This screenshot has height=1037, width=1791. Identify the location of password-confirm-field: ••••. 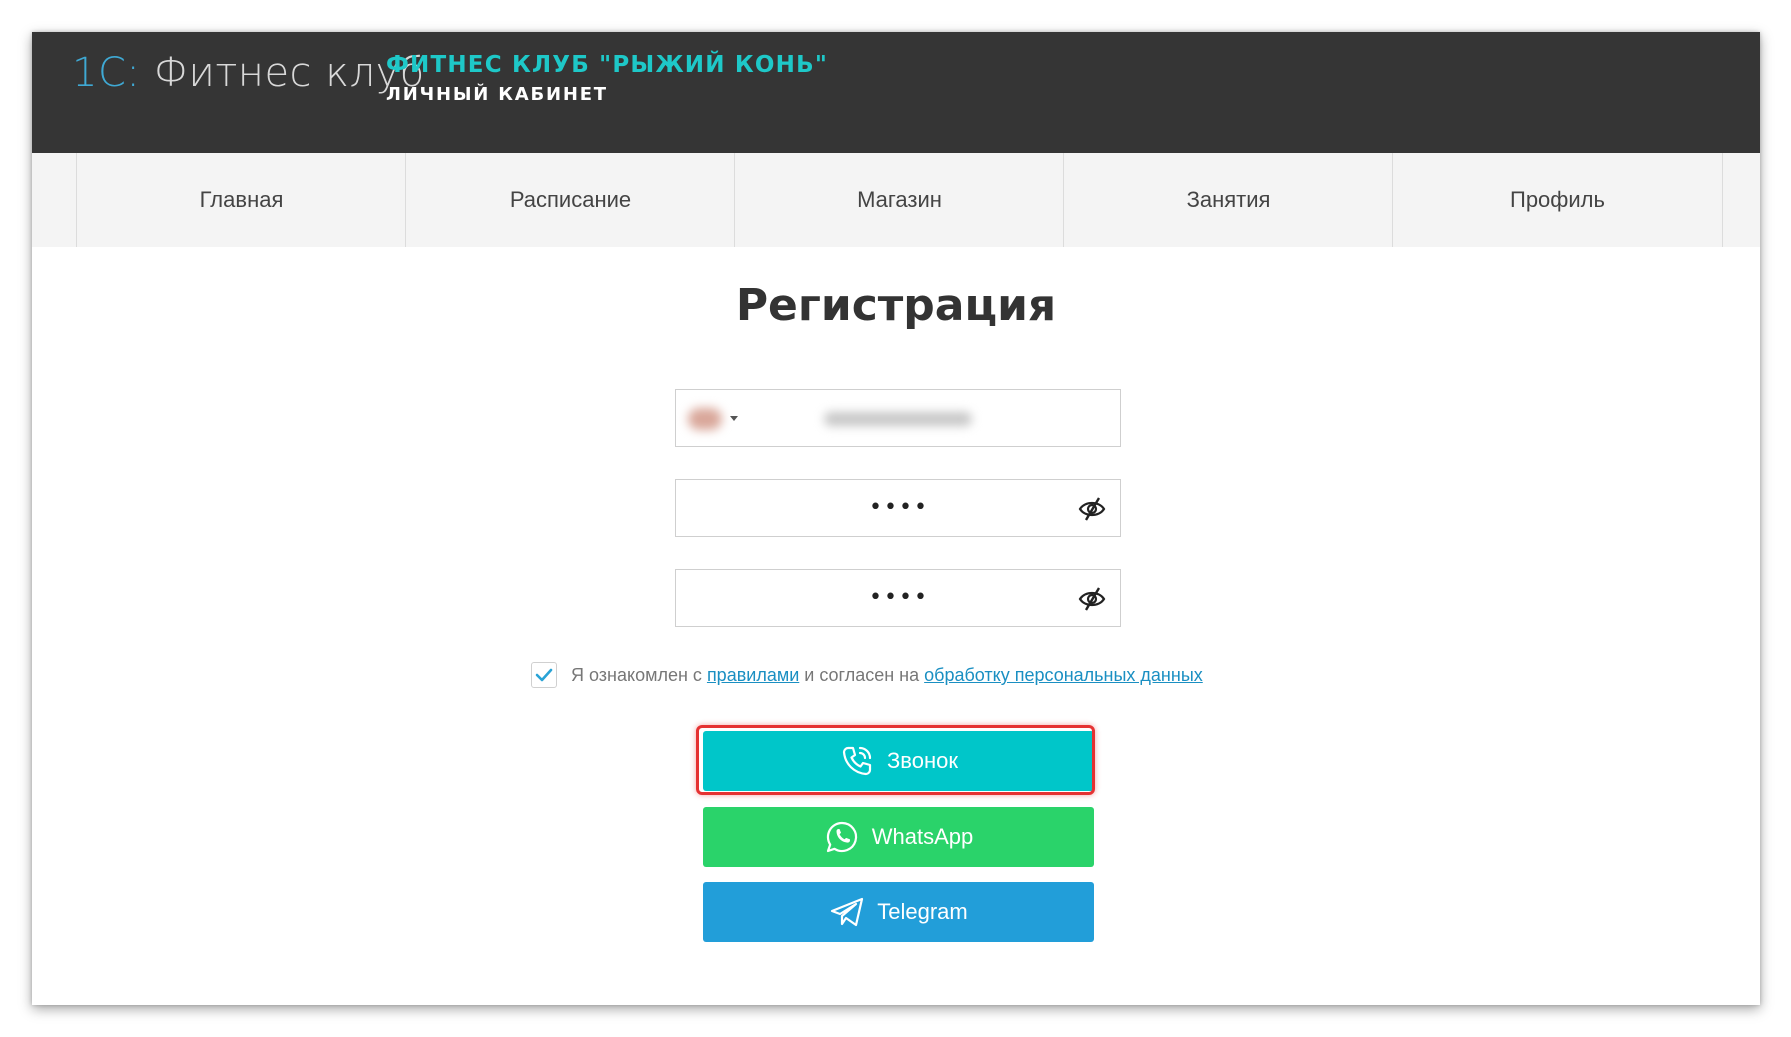
(898, 598).